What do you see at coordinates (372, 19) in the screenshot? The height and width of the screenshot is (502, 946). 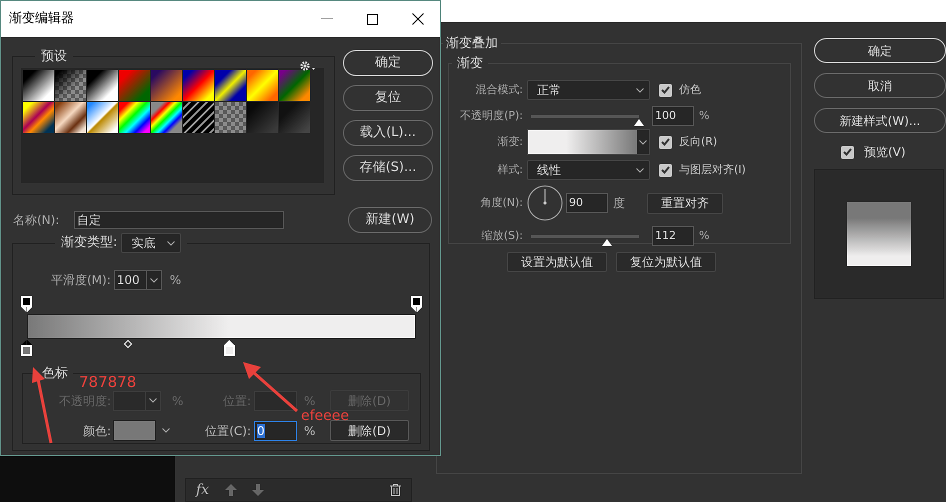 I see `maximize-icon` at bounding box center [372, 19].